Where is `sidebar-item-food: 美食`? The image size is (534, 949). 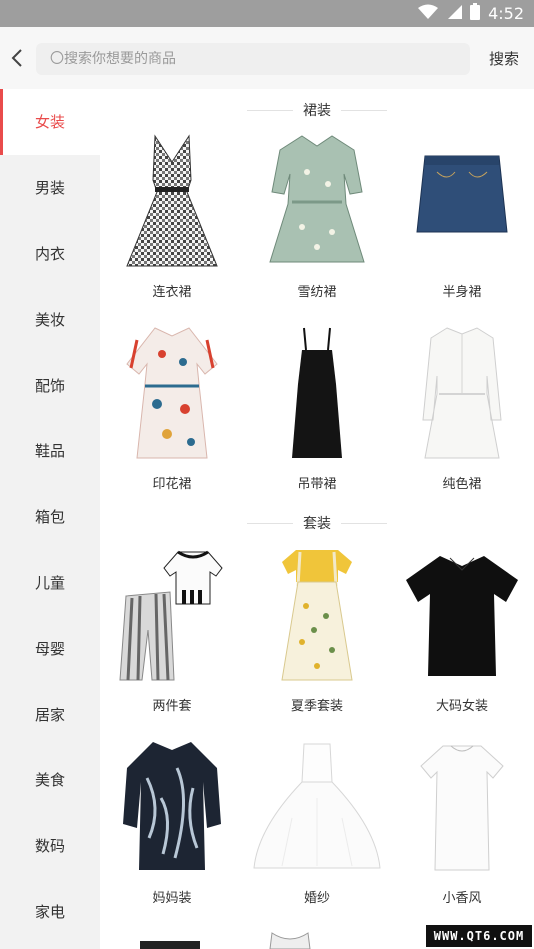 sidebar-item-food: 美食 is located at coordinates (50, 780).